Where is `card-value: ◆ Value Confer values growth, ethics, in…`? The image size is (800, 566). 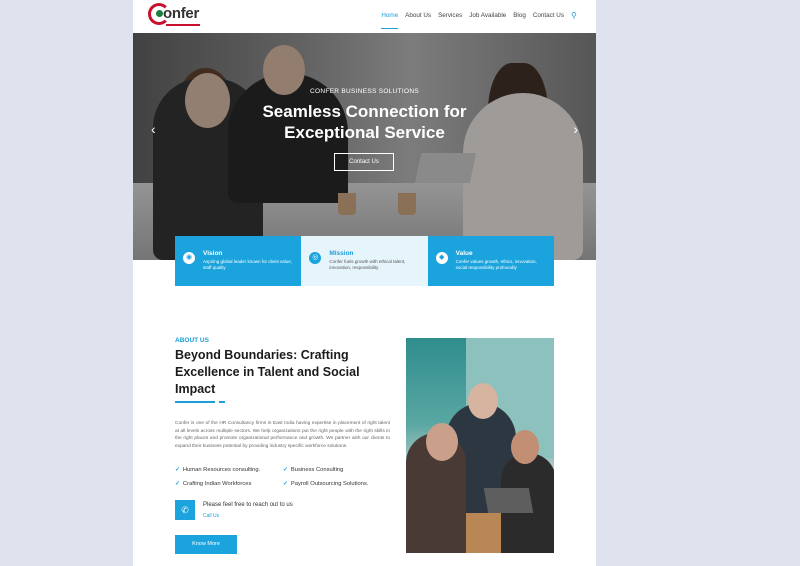
card-value: ◆ Value Confer values growth, ethics, in… is located at coordinates (490, 261).